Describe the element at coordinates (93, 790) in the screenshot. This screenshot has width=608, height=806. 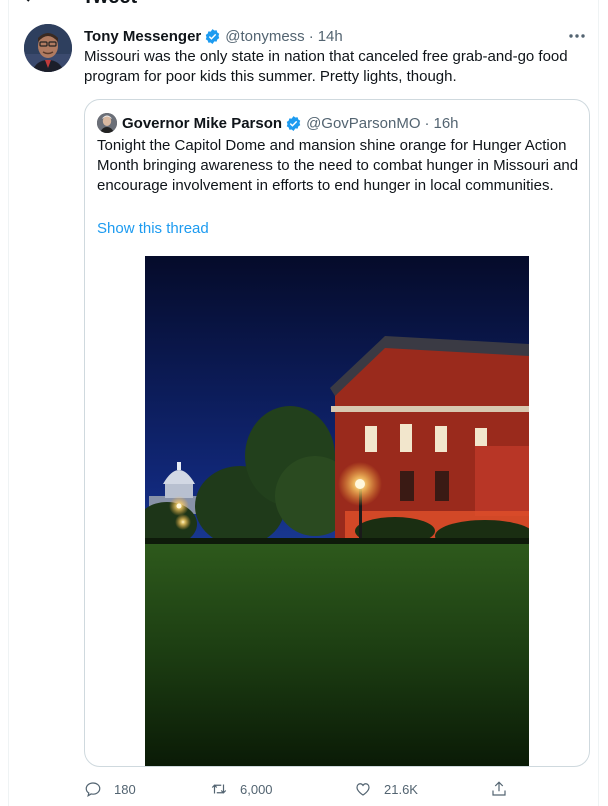
I see `reply-icon` at that location.